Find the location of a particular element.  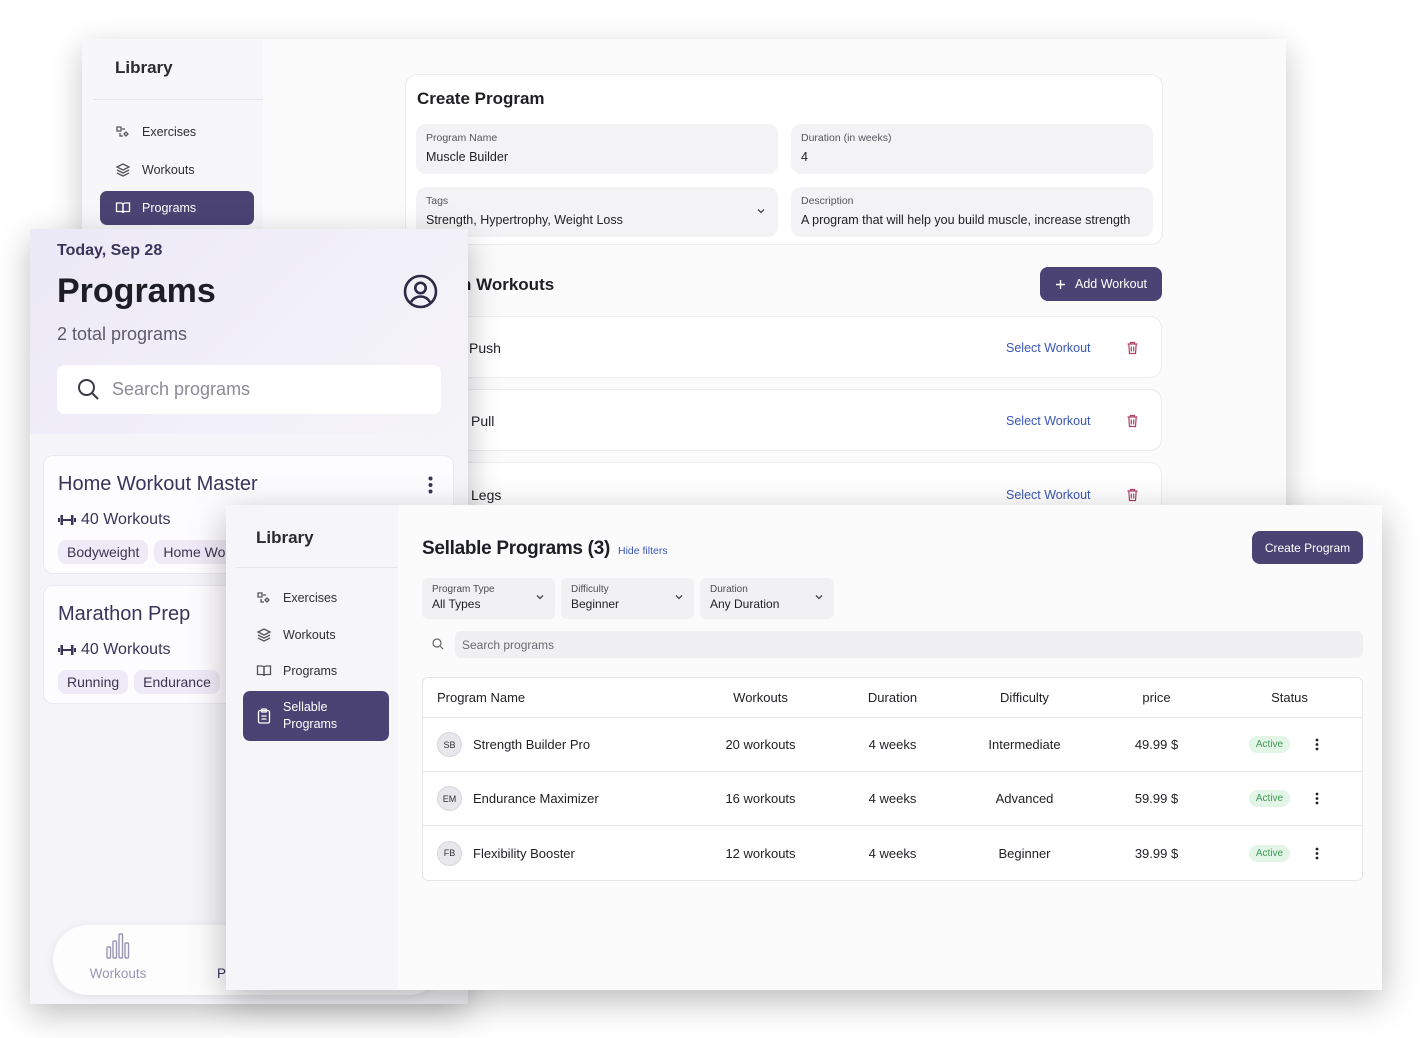

workout-name: Legs is located at coordinates (486, 495).